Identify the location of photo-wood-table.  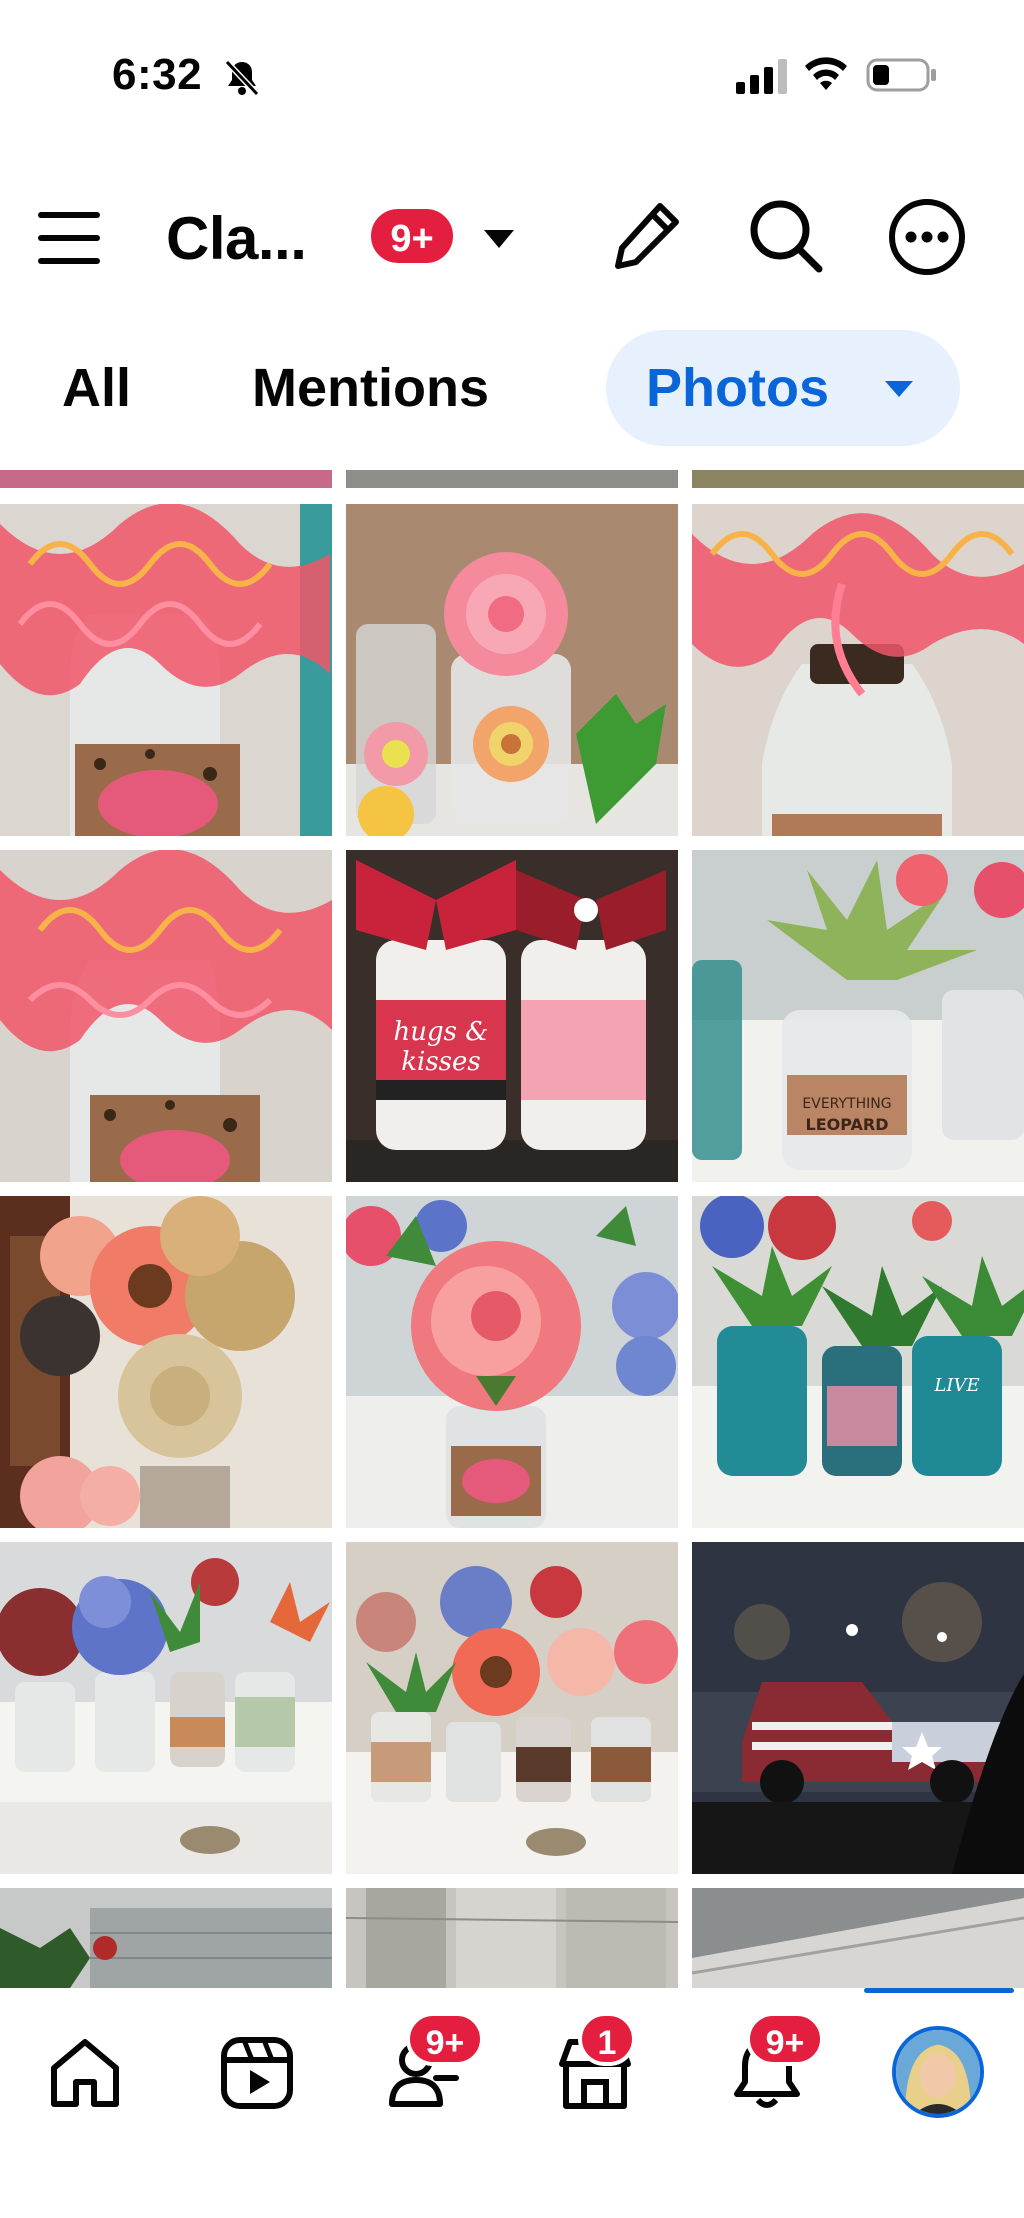
(512, 1938).